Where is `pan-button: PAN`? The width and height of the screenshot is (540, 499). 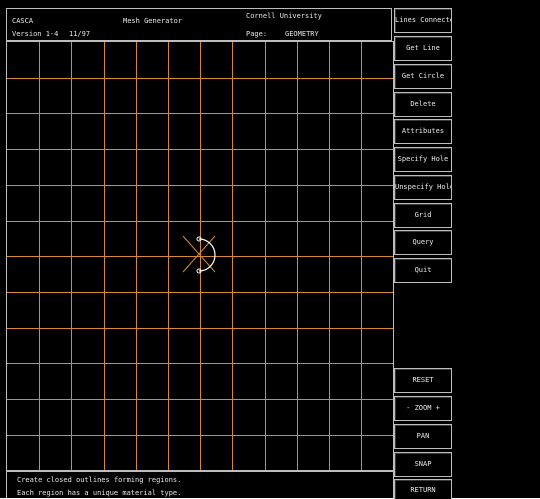 pan-button: PAN is located at coordinates (423, 436).